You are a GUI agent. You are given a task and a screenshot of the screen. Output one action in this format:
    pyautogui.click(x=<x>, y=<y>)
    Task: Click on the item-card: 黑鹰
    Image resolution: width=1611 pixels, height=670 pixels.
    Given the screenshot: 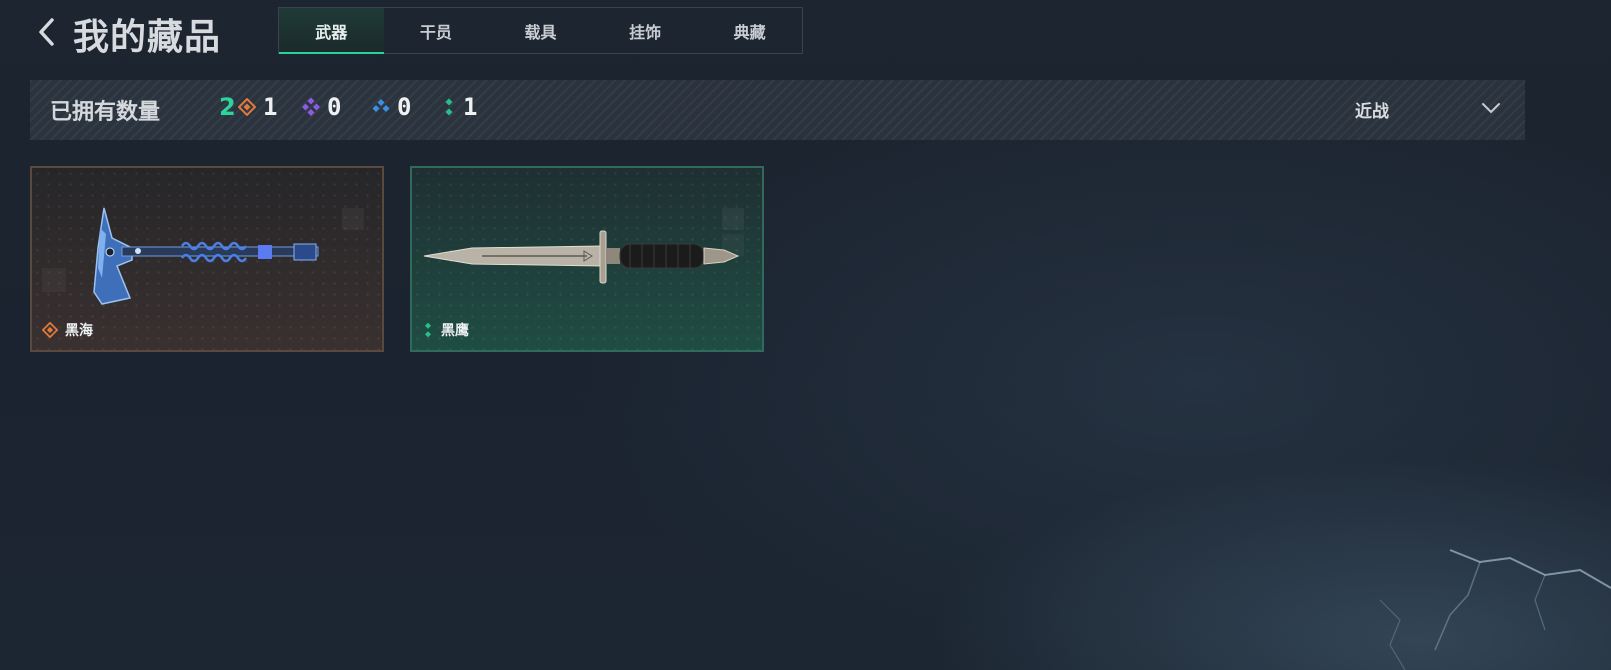 What is the action you would take?
    pyautogui.click(x=587, y=259)
    